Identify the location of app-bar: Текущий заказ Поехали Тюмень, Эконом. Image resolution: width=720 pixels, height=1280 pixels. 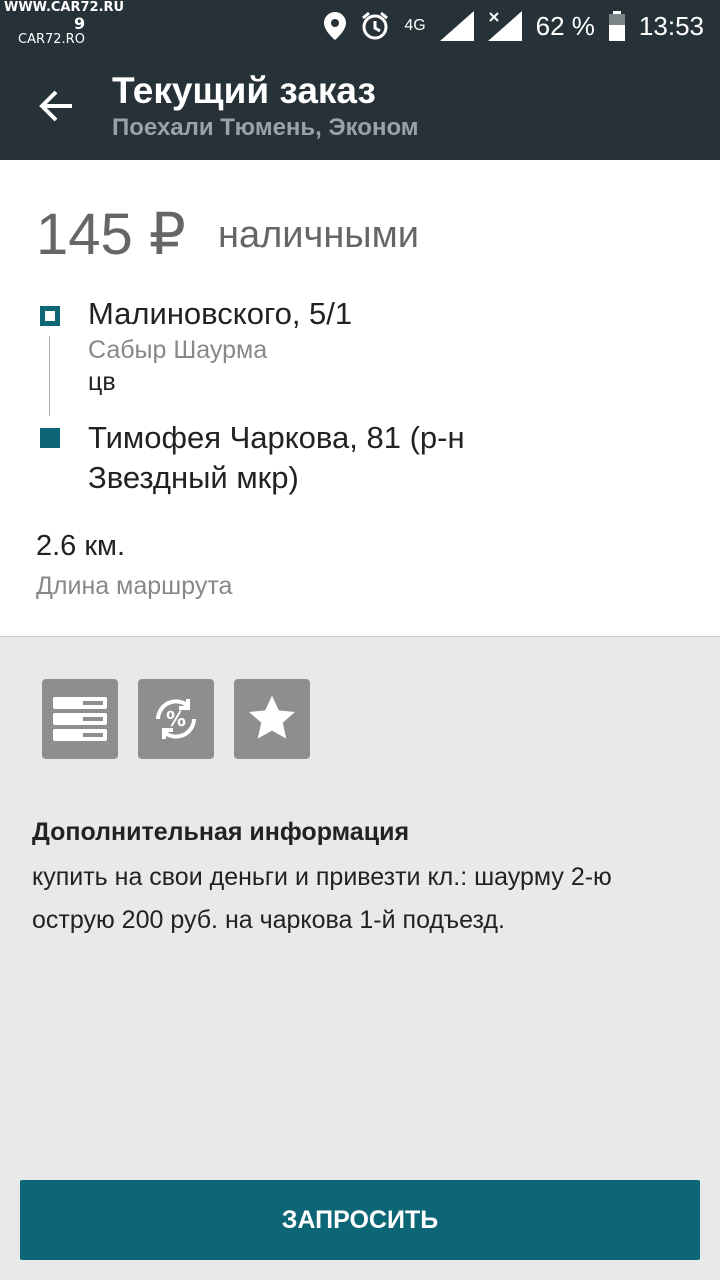
(360, 106).